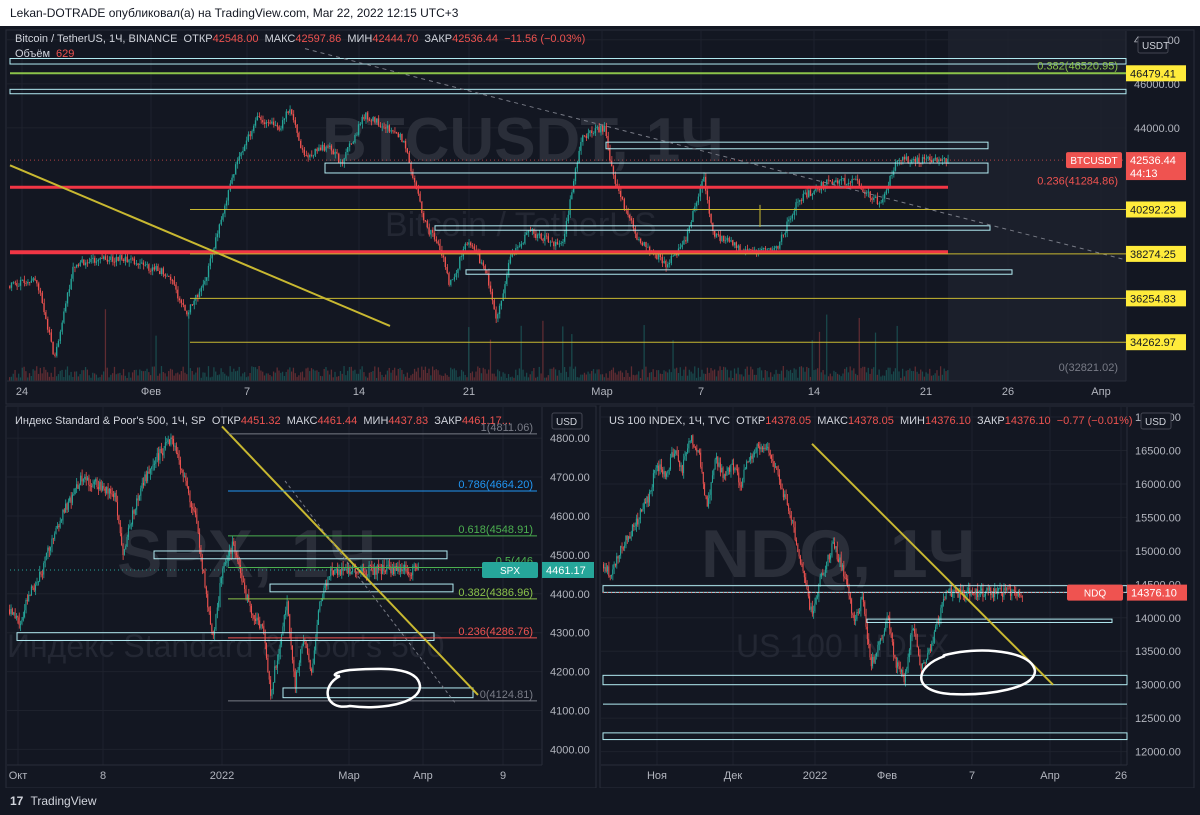  I want to click on time-tick: Фев, so click(151, 392).